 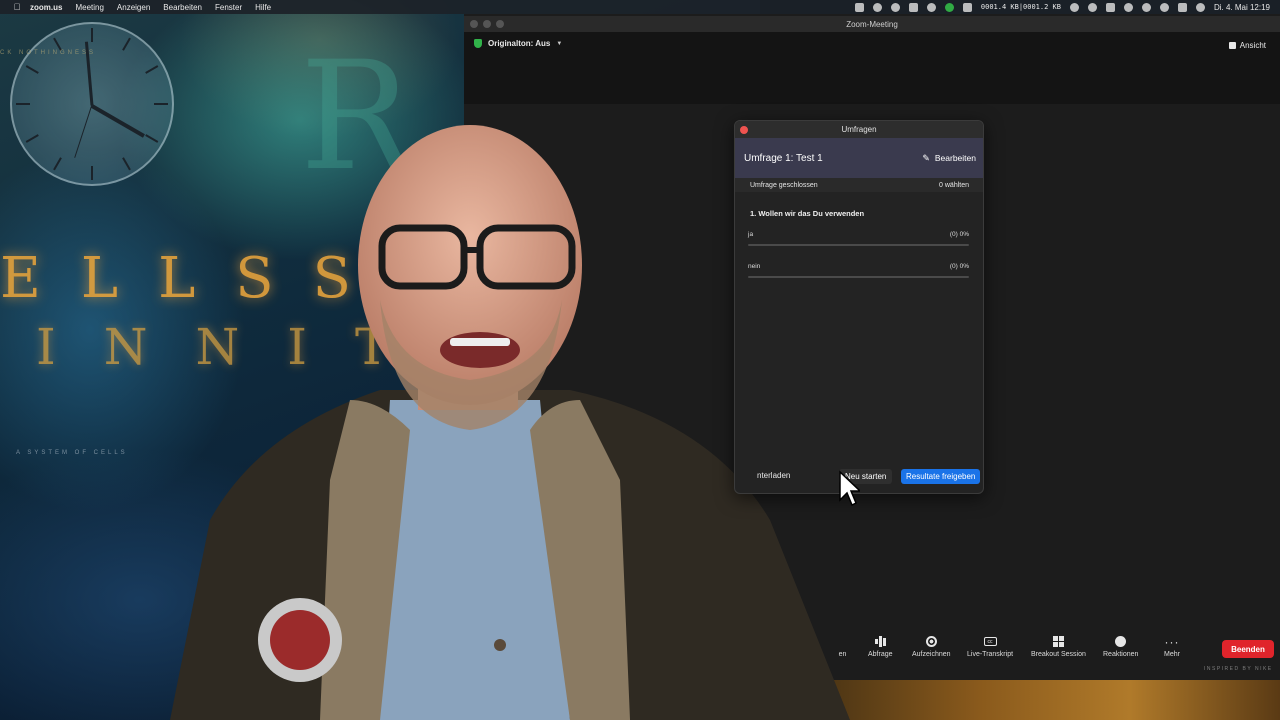 I want to click on minimize-window-icon, so click(x=487, y=24).